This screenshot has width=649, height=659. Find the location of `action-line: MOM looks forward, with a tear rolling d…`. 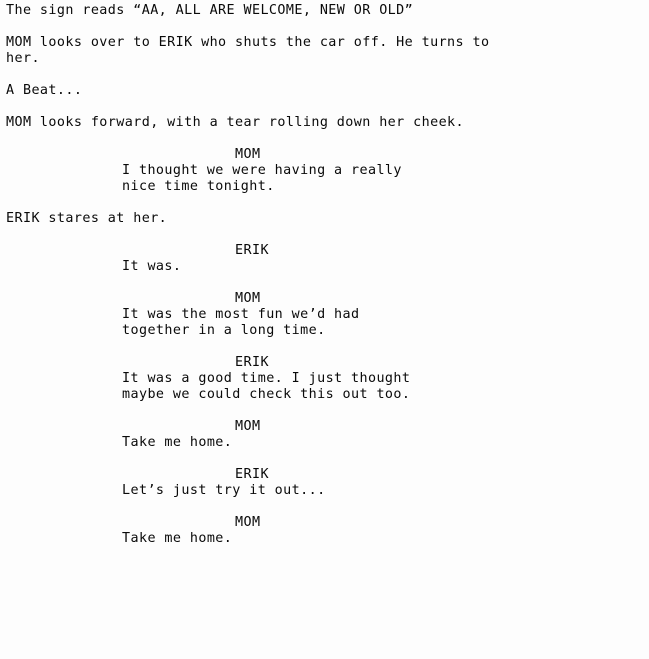

action-line: MOM looks forward, with a tear rolling d… is located at coordinates (235, 122).